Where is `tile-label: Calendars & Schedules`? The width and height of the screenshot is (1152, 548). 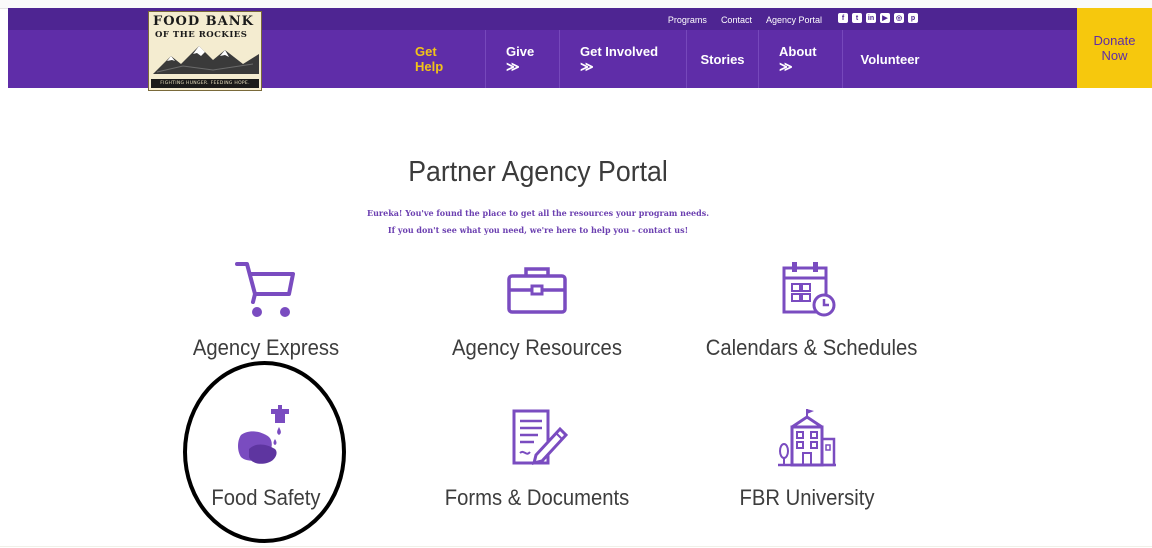
tile-label: Calendars & Schedules is located at coordinates (811, 347).